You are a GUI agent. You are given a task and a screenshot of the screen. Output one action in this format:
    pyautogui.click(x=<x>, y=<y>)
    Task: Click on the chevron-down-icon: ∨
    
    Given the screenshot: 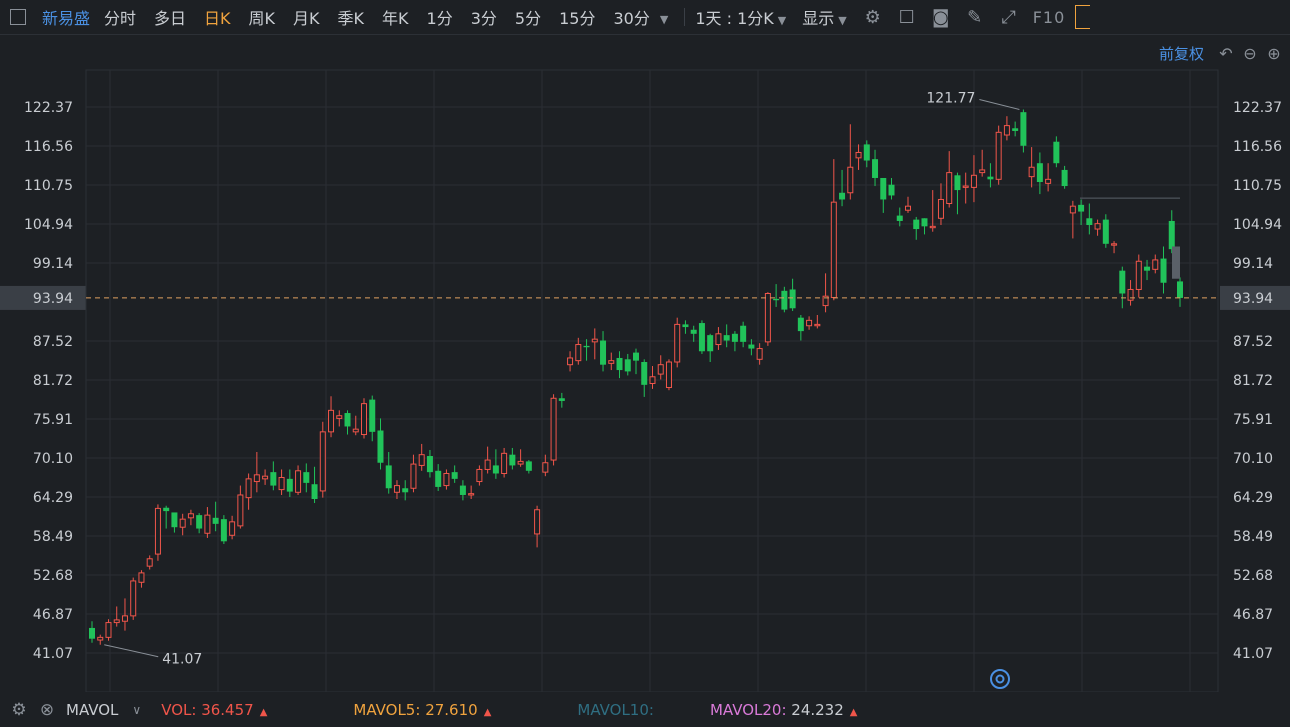 What is the action you would take?
    pyautogui.click(x=136, y=710)
    